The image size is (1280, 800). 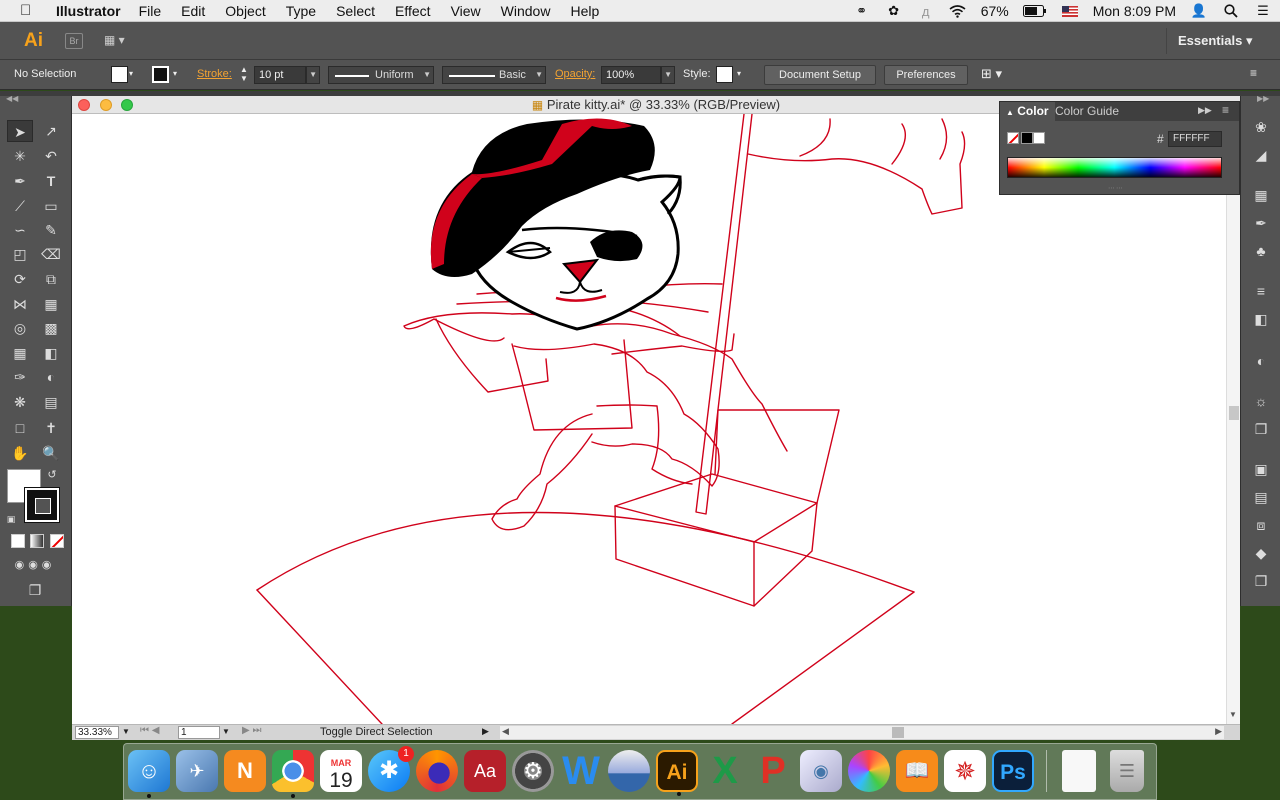 I want to click on opacity-dropdown: ▼, so click(x=668, y=75).